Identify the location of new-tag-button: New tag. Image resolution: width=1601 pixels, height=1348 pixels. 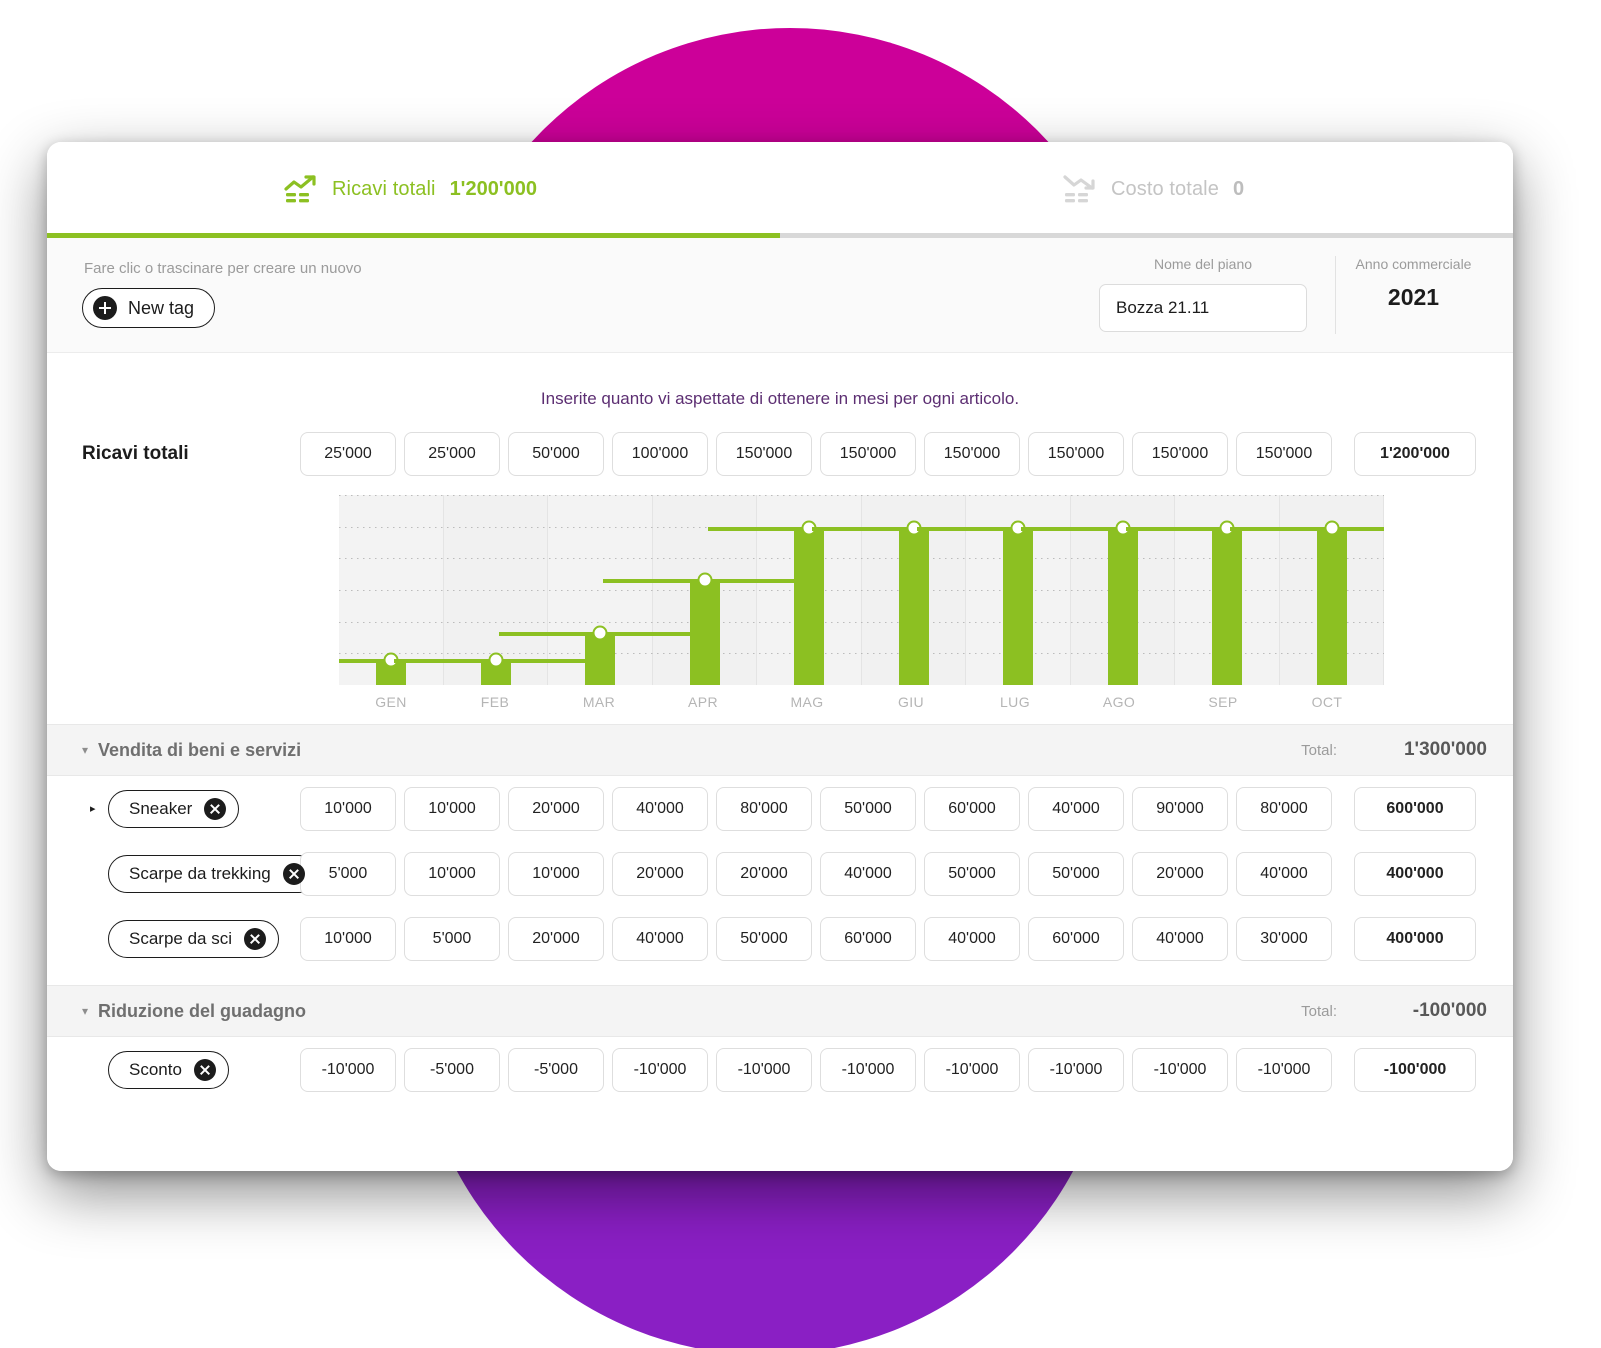
(149, 308).